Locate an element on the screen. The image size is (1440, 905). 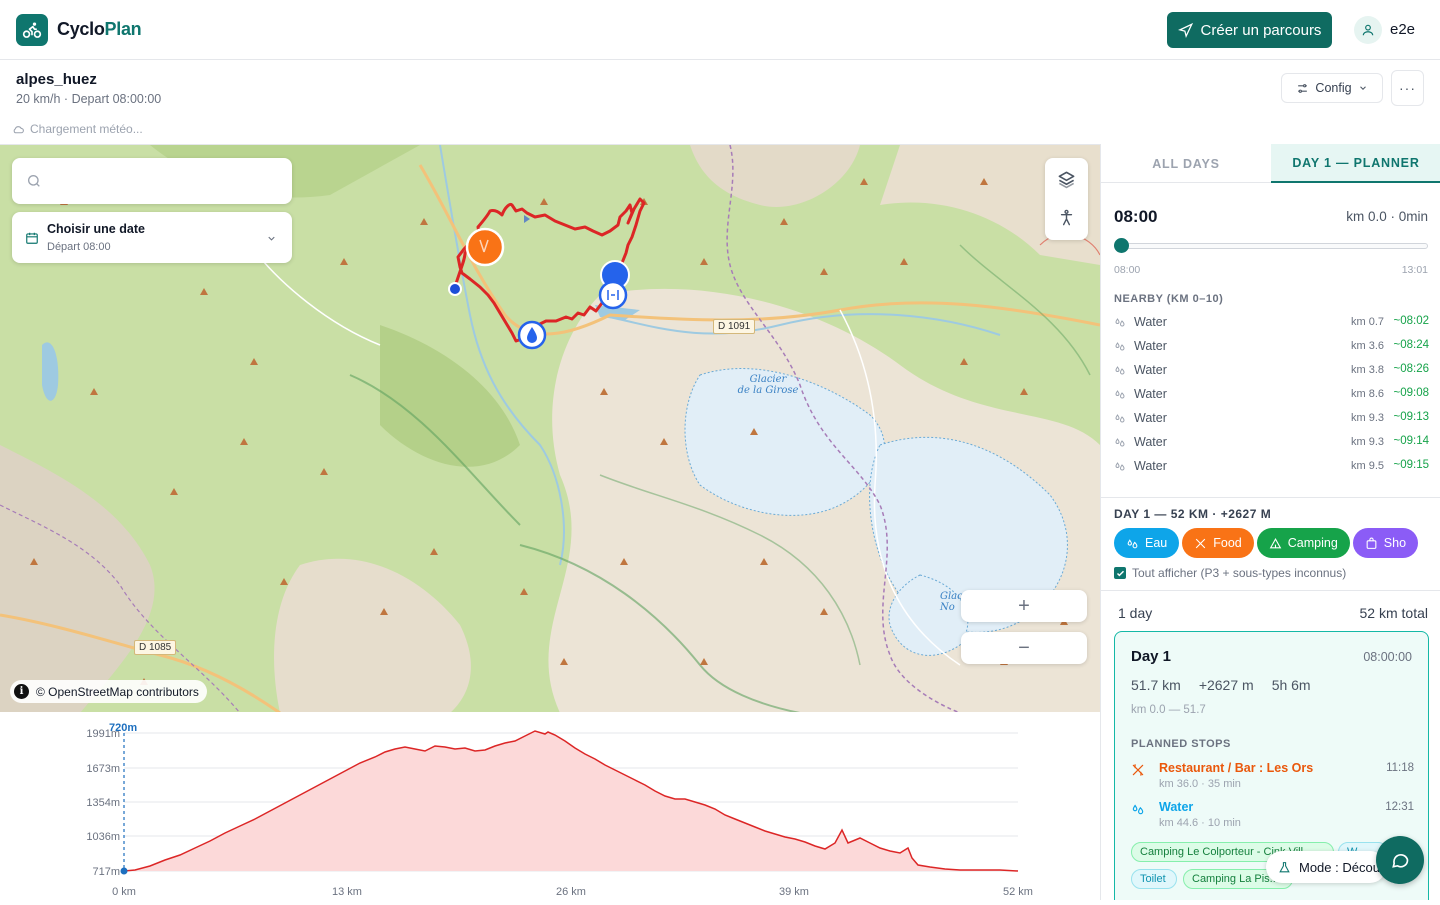
filter-chip-food: Food is located at coordinates (1218, 543).